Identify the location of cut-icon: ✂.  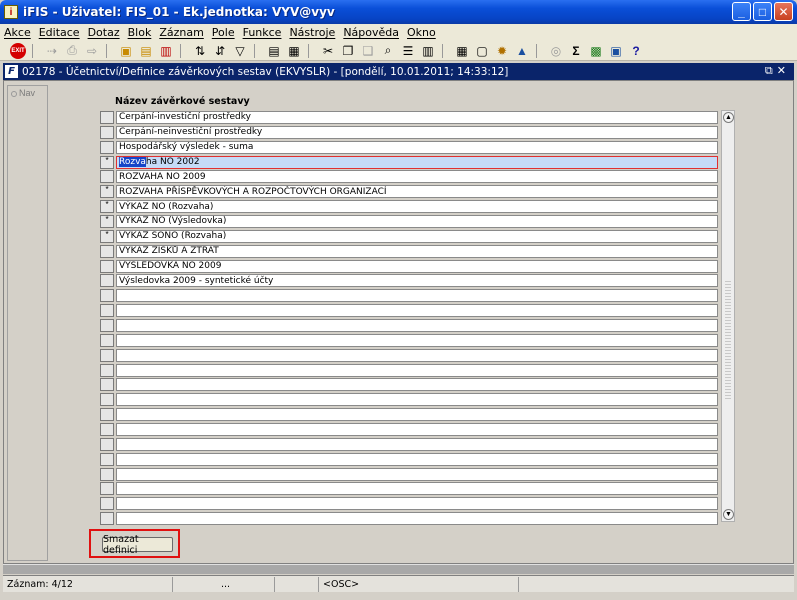
(328, 51).